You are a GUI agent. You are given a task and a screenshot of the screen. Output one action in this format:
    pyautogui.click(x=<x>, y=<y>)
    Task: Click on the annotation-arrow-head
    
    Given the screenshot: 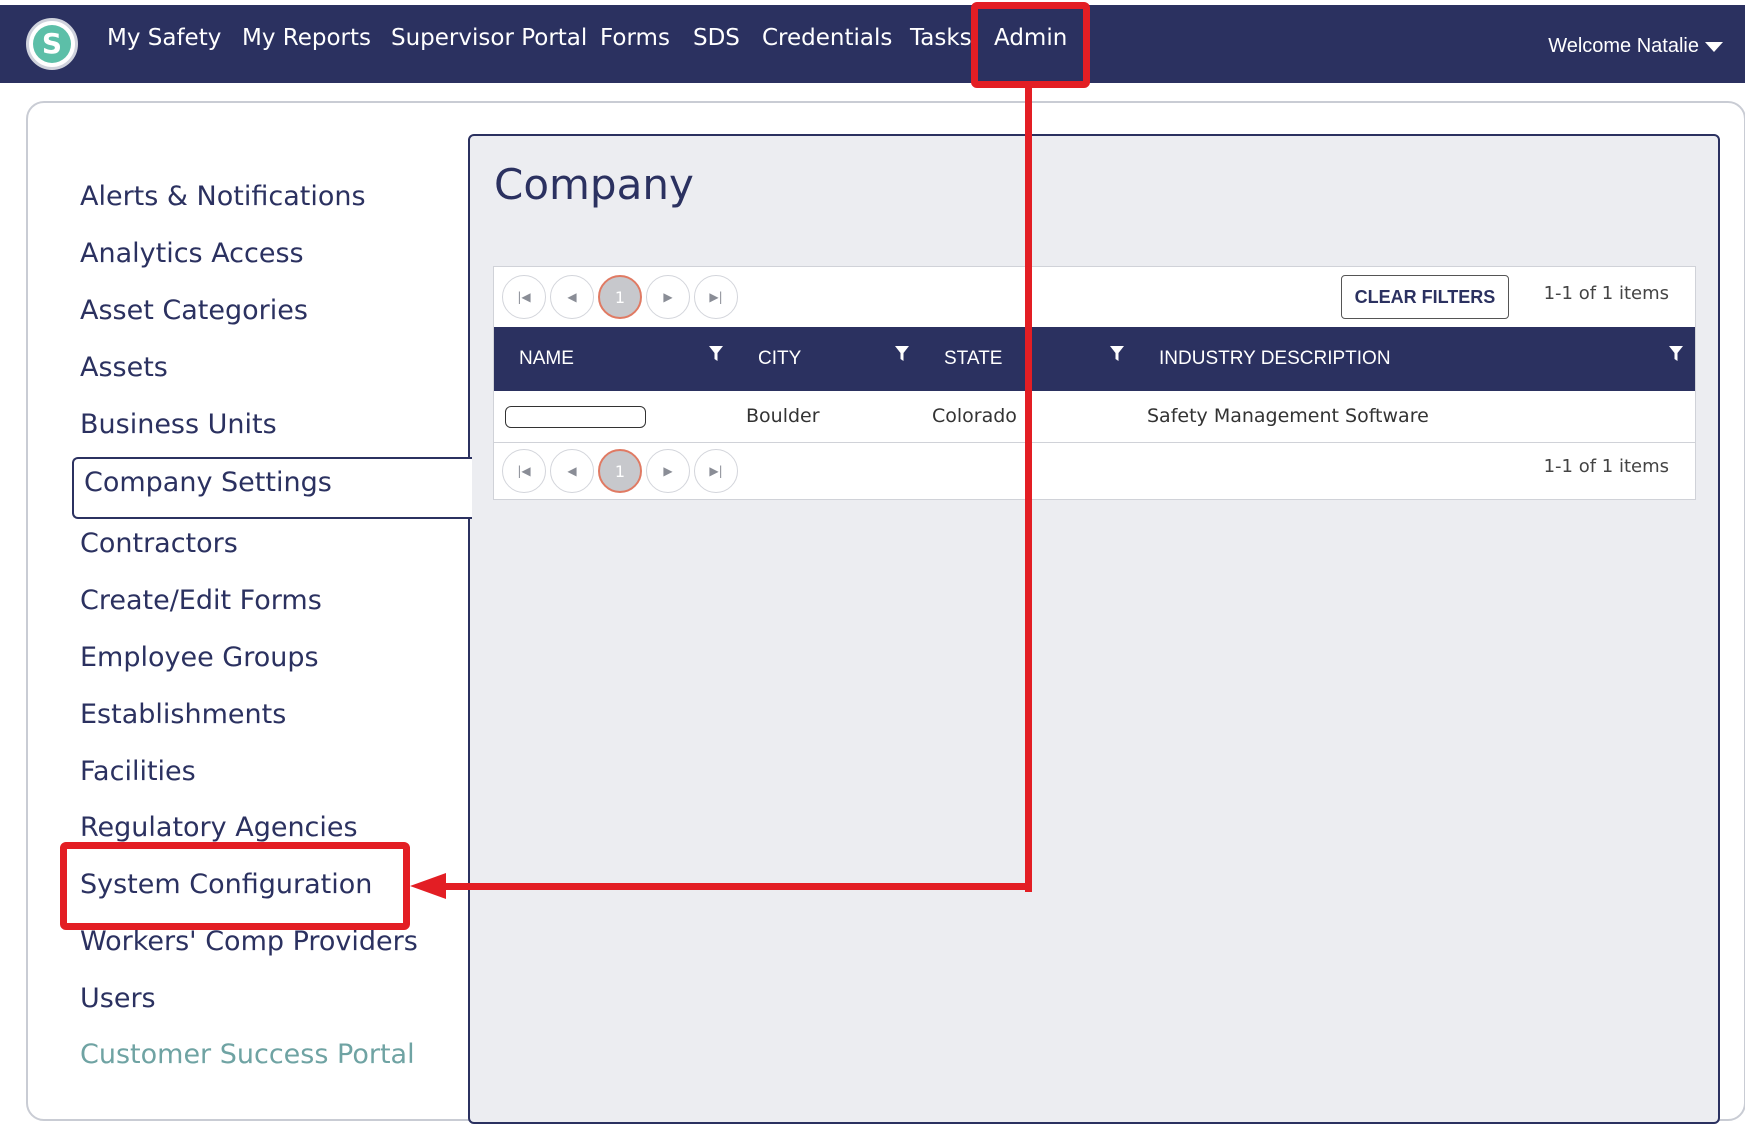 What is the action you would take?
    pyautogui.click(x=428, y=886)
    